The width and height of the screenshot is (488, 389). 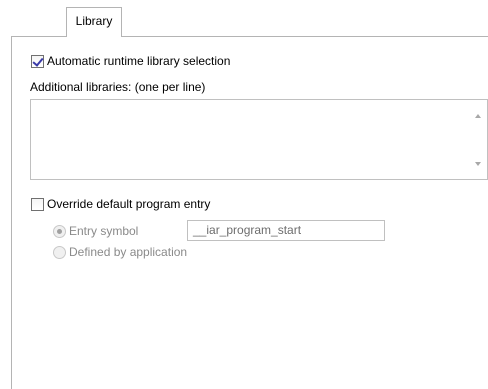 I want to click on entry-symbol-row: Entry symbol, so click(x=95, y=231).